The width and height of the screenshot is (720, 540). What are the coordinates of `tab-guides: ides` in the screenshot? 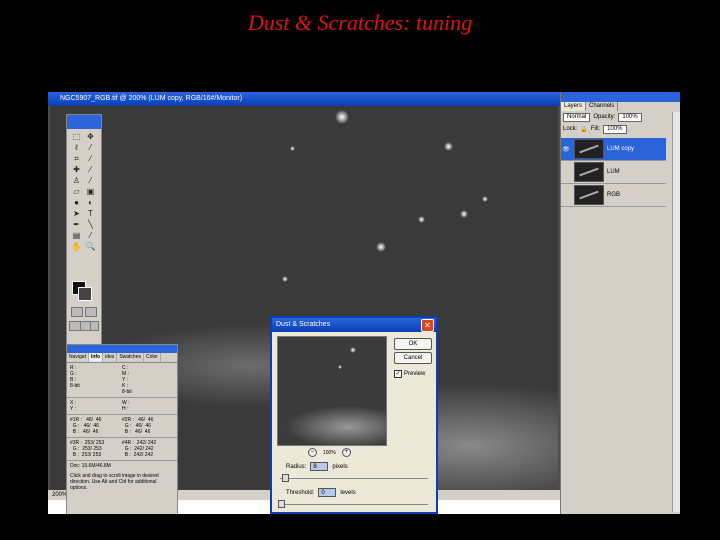 It's located at (110, 357).